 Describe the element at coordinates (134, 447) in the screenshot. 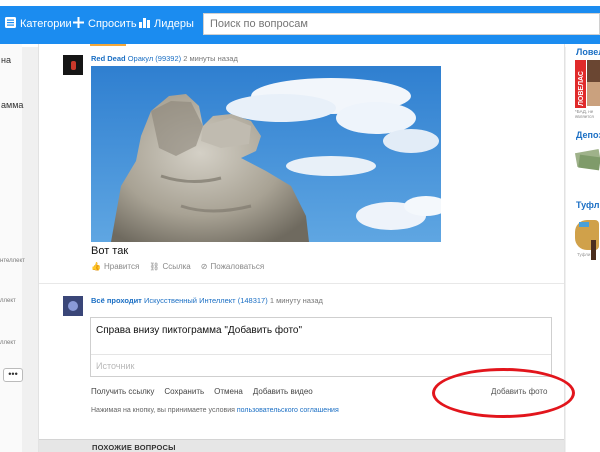

I see `similar-questions-title: ПОХОЖИЕ ВОПРОСЫ` at that location.